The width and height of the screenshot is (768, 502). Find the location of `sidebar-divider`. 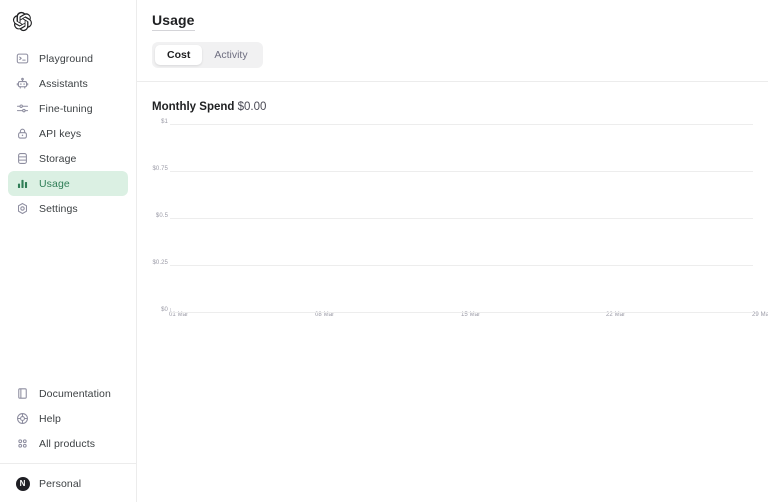

sidebar-divider is located at coordinates (68, 463).